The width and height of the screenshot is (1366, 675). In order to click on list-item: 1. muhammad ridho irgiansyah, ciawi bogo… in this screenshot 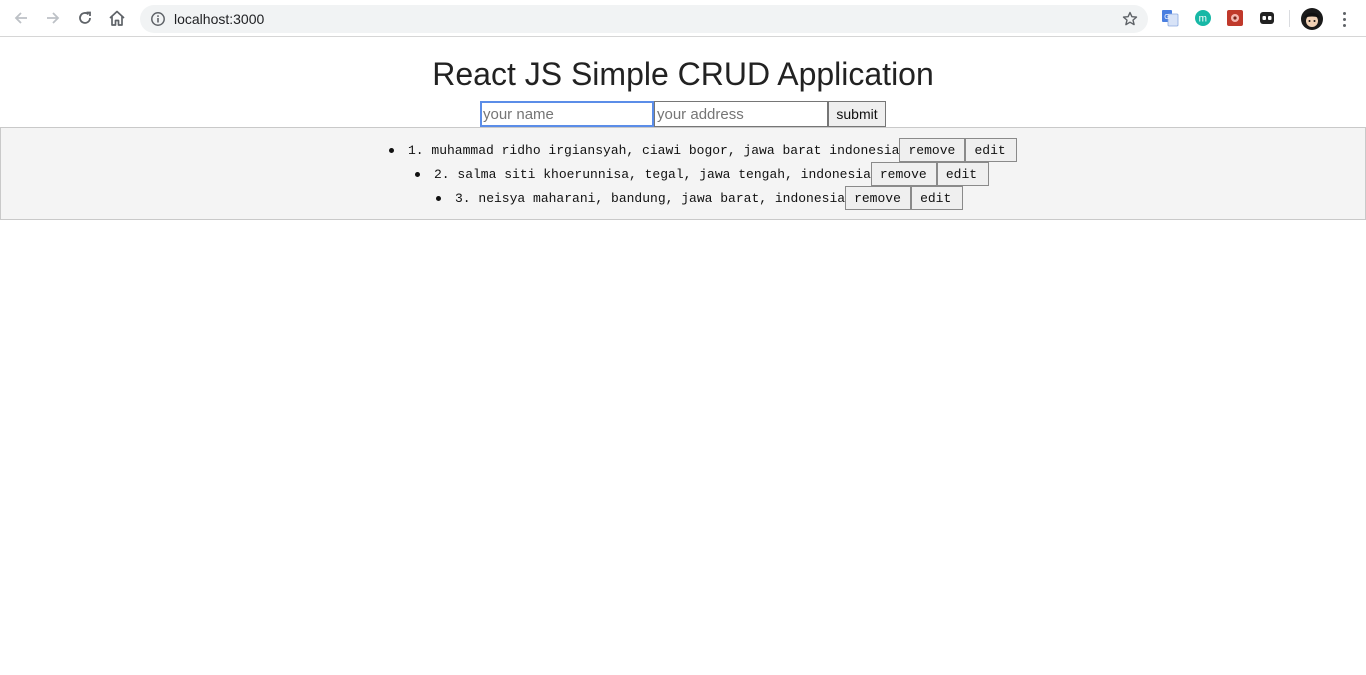, I will do `click(703, 150)`.